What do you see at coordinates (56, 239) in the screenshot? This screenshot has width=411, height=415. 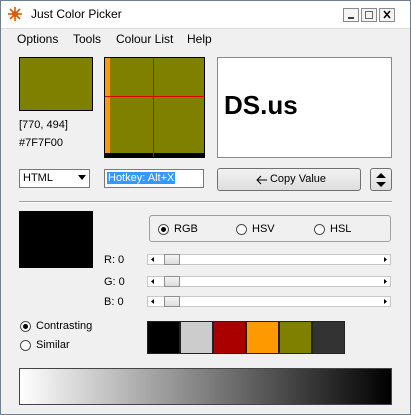 I see `selected-color-swatch` at bounding box center [56, 239].